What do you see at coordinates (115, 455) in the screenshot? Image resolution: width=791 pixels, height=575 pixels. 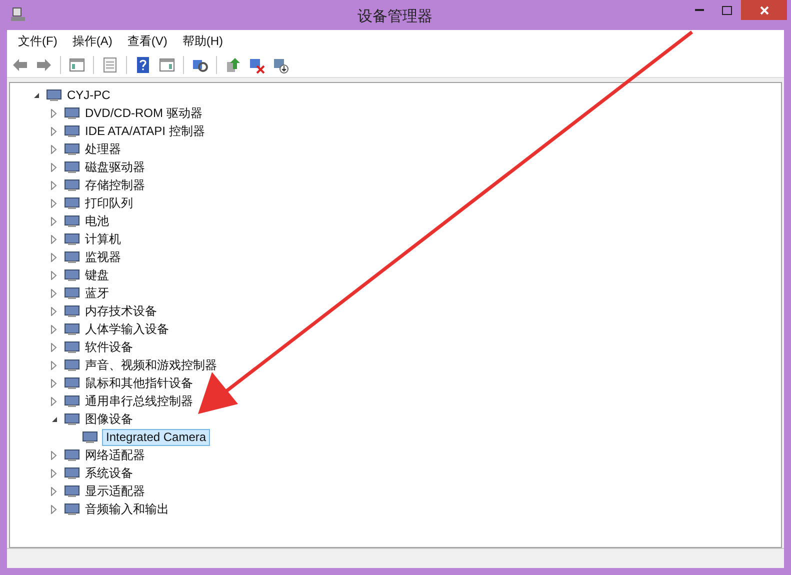 I see `tree-item: 网络适配器` at bounding box center [115, 455].